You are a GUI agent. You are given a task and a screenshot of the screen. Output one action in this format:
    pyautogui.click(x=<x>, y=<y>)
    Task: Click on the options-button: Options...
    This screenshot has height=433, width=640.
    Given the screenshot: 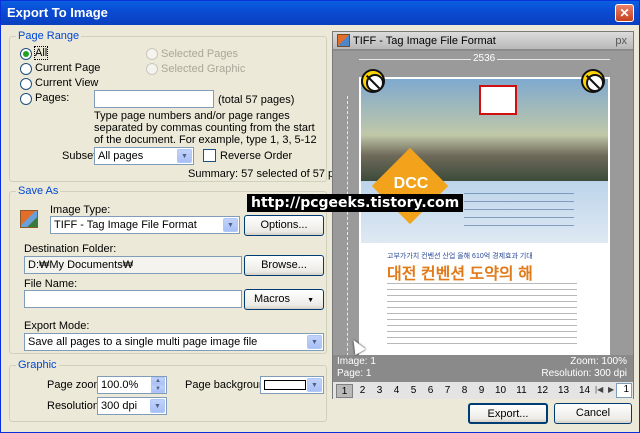 What is the action you would take?
    pyautogui.click(x=284, y=225)
    